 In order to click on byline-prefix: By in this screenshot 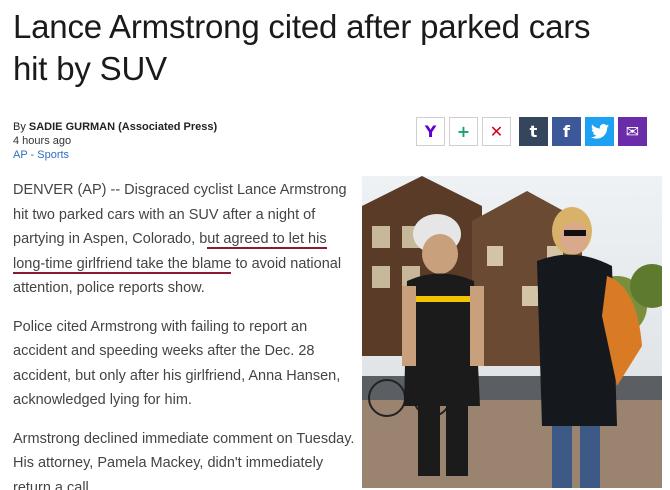, I will do `click(21, 127)`.